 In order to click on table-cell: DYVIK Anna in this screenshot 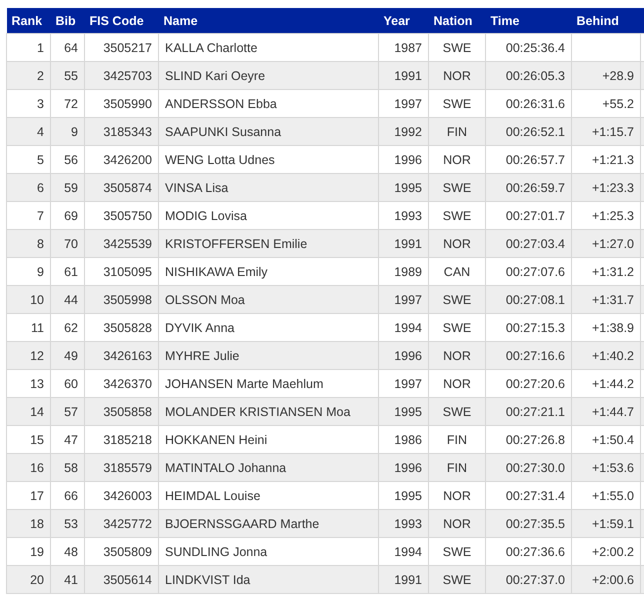, I will do `click(199, 327)`.